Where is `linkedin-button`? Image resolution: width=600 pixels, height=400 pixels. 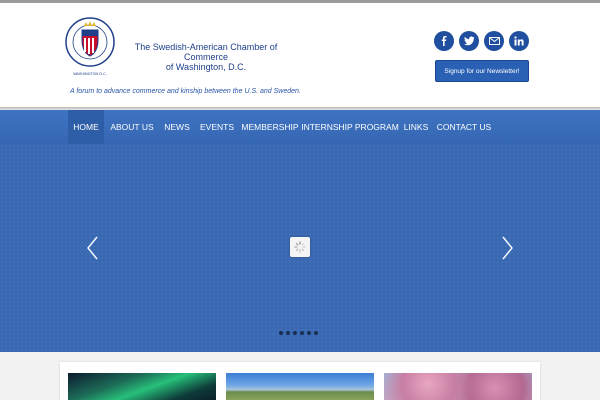 linkedin-button is located at coordinates (519, 41).